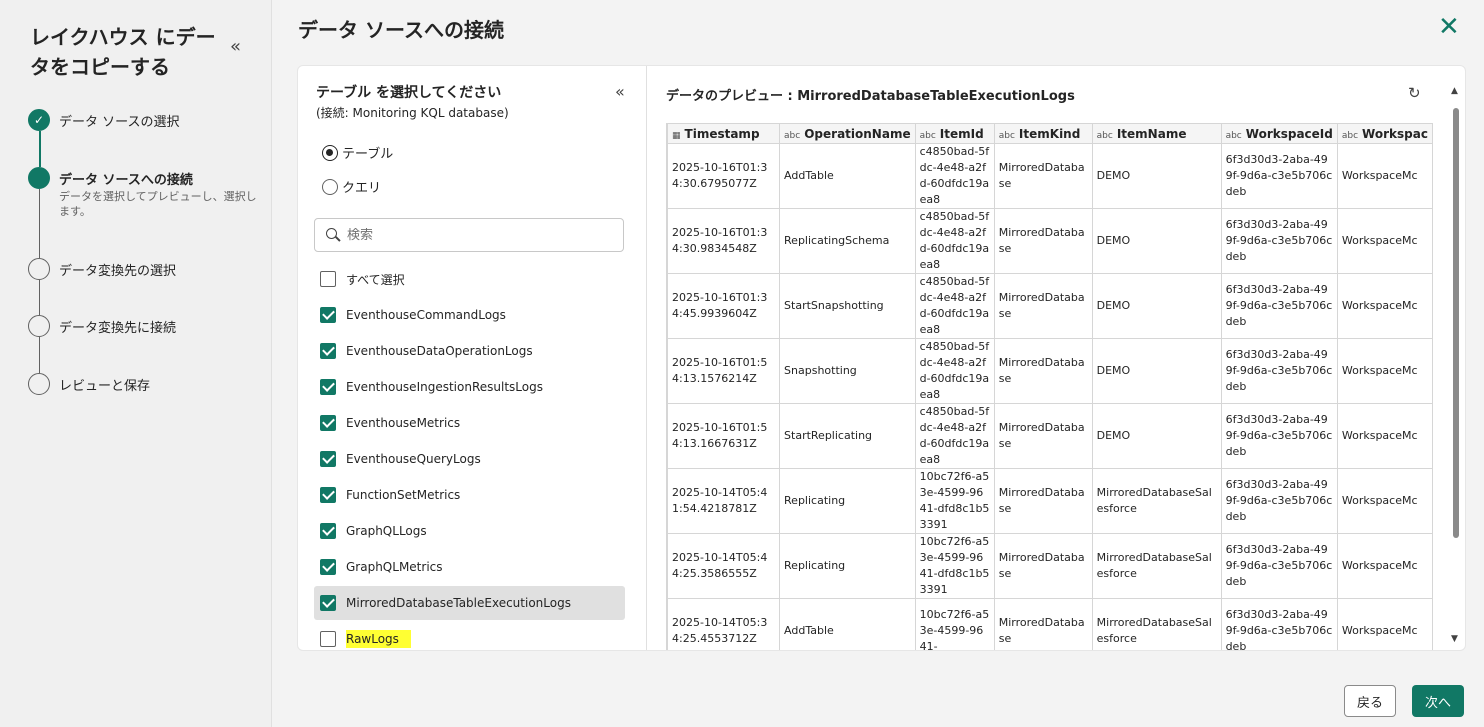 The width and height of the screenshot is (1484, 727). I want to click on table-list-item: GraphQLMetrics, so click(469, 567).